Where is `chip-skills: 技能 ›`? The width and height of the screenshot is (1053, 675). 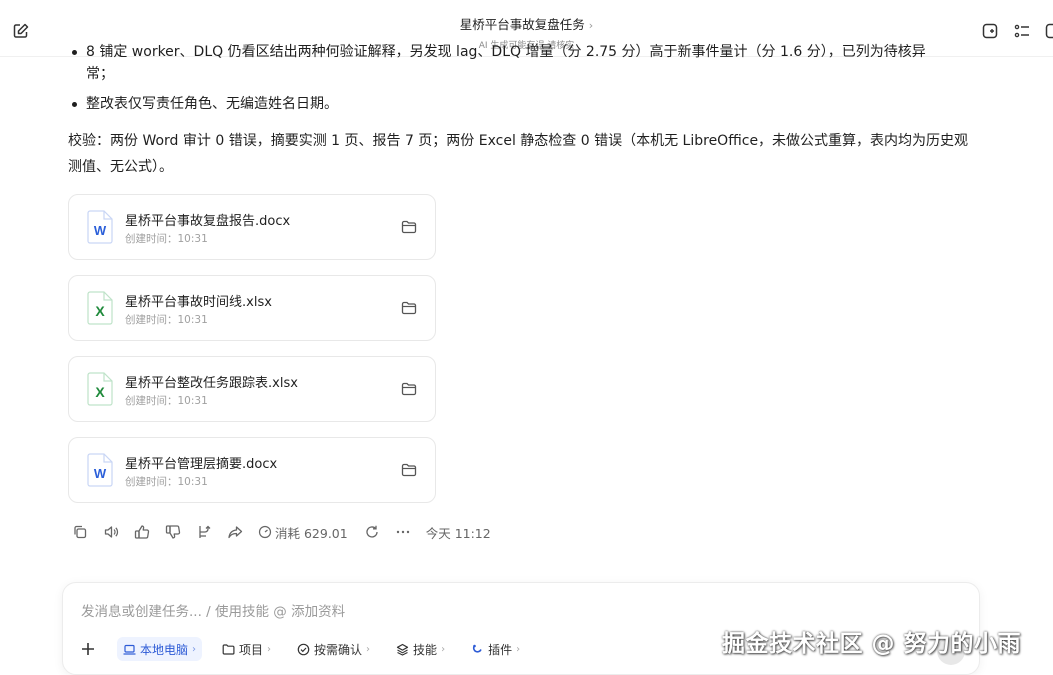
chip-skills: 技能 › is located at coordinates (420, 649).